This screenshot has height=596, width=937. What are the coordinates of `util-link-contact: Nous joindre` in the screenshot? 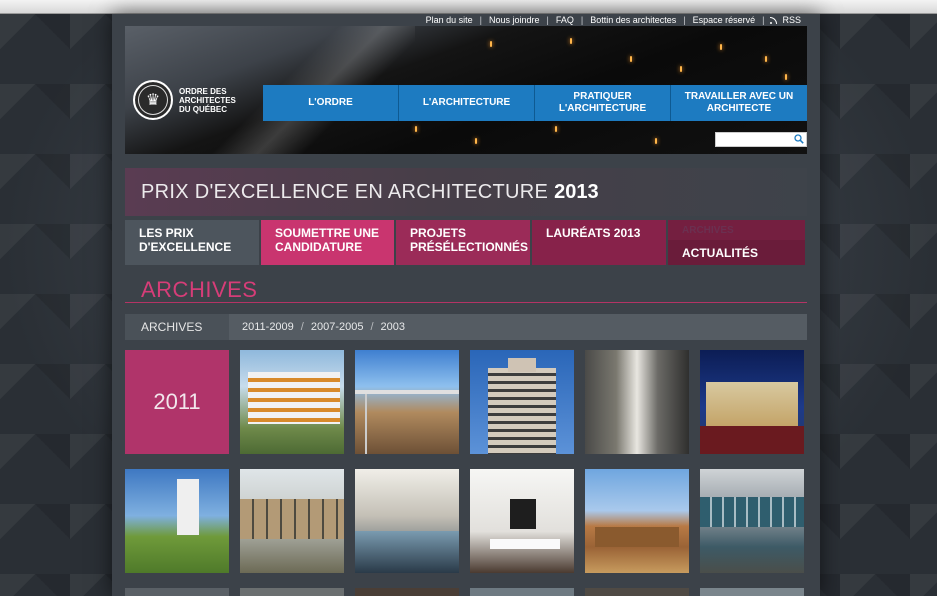 It's located at (514, 20).